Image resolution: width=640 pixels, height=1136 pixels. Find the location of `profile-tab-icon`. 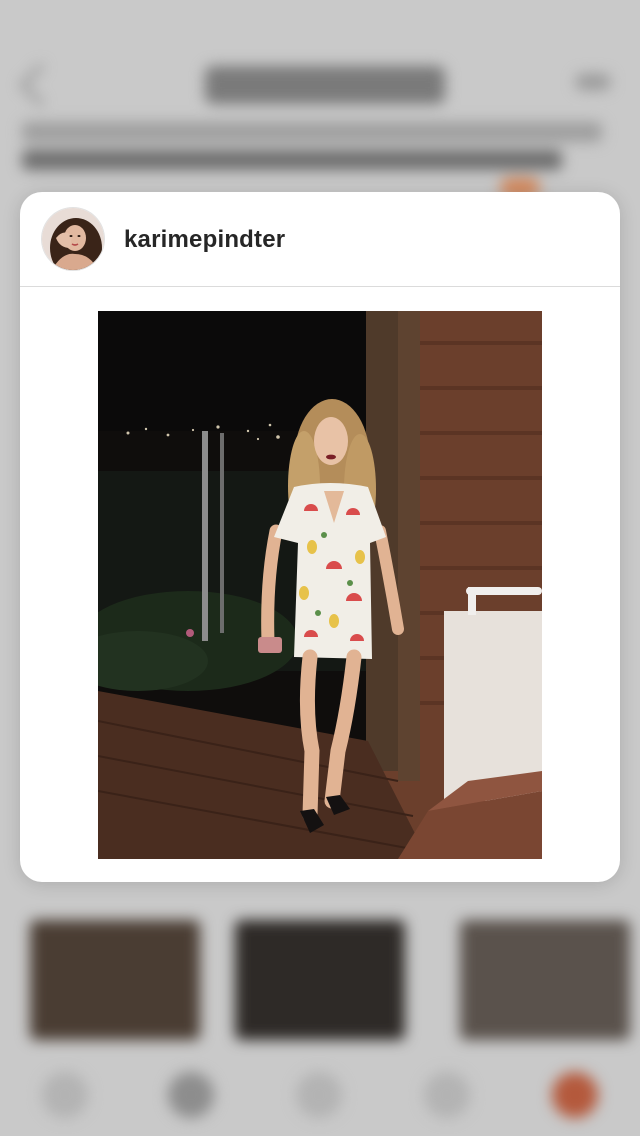

profile-tab-icon is located at coordinates (575, 1095).